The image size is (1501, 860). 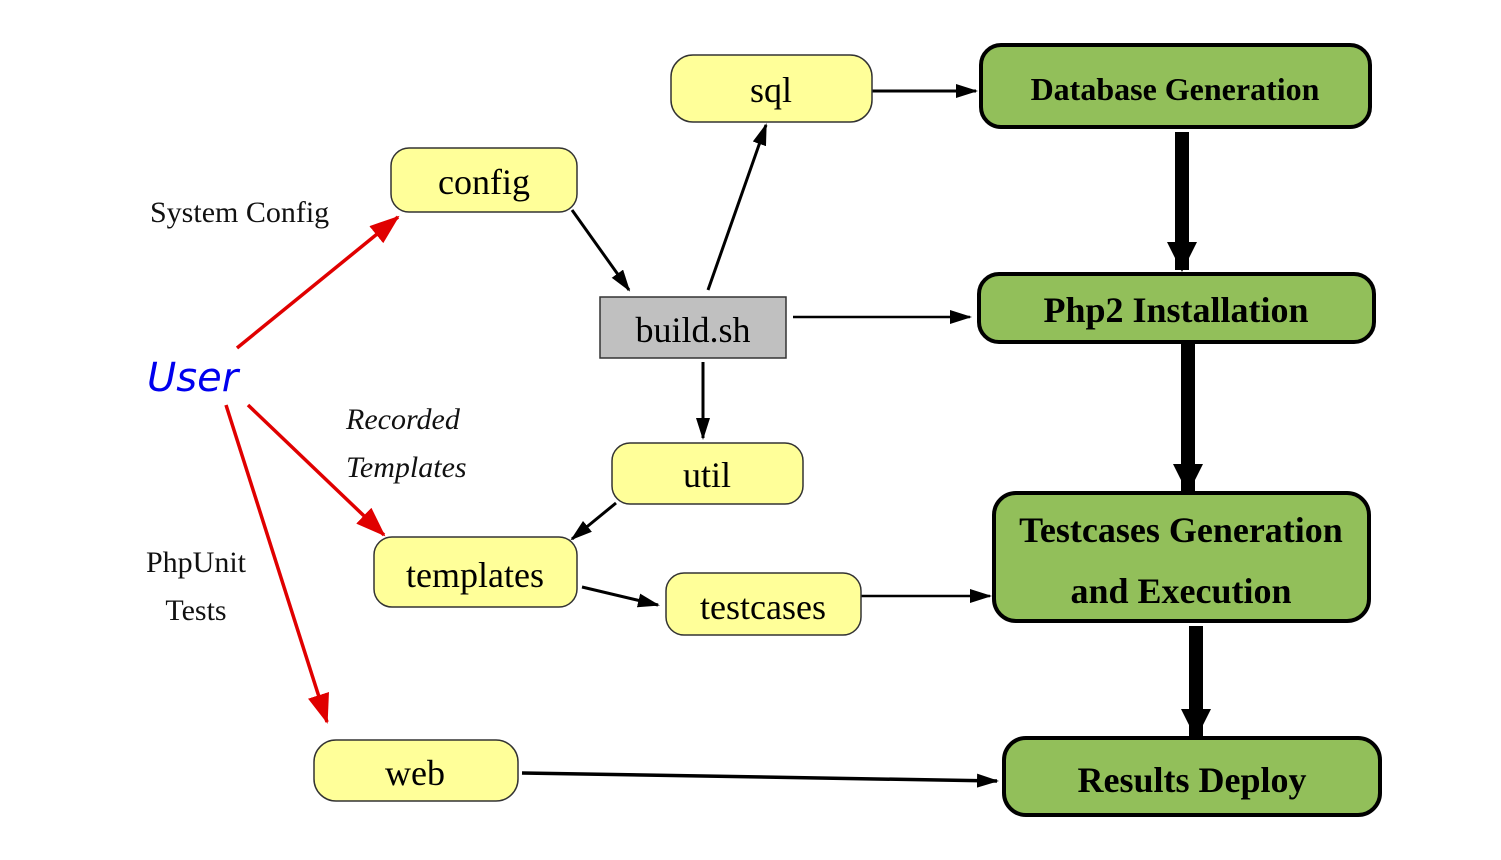 I want to click on edge-user-config, so click(x=317, y=282).